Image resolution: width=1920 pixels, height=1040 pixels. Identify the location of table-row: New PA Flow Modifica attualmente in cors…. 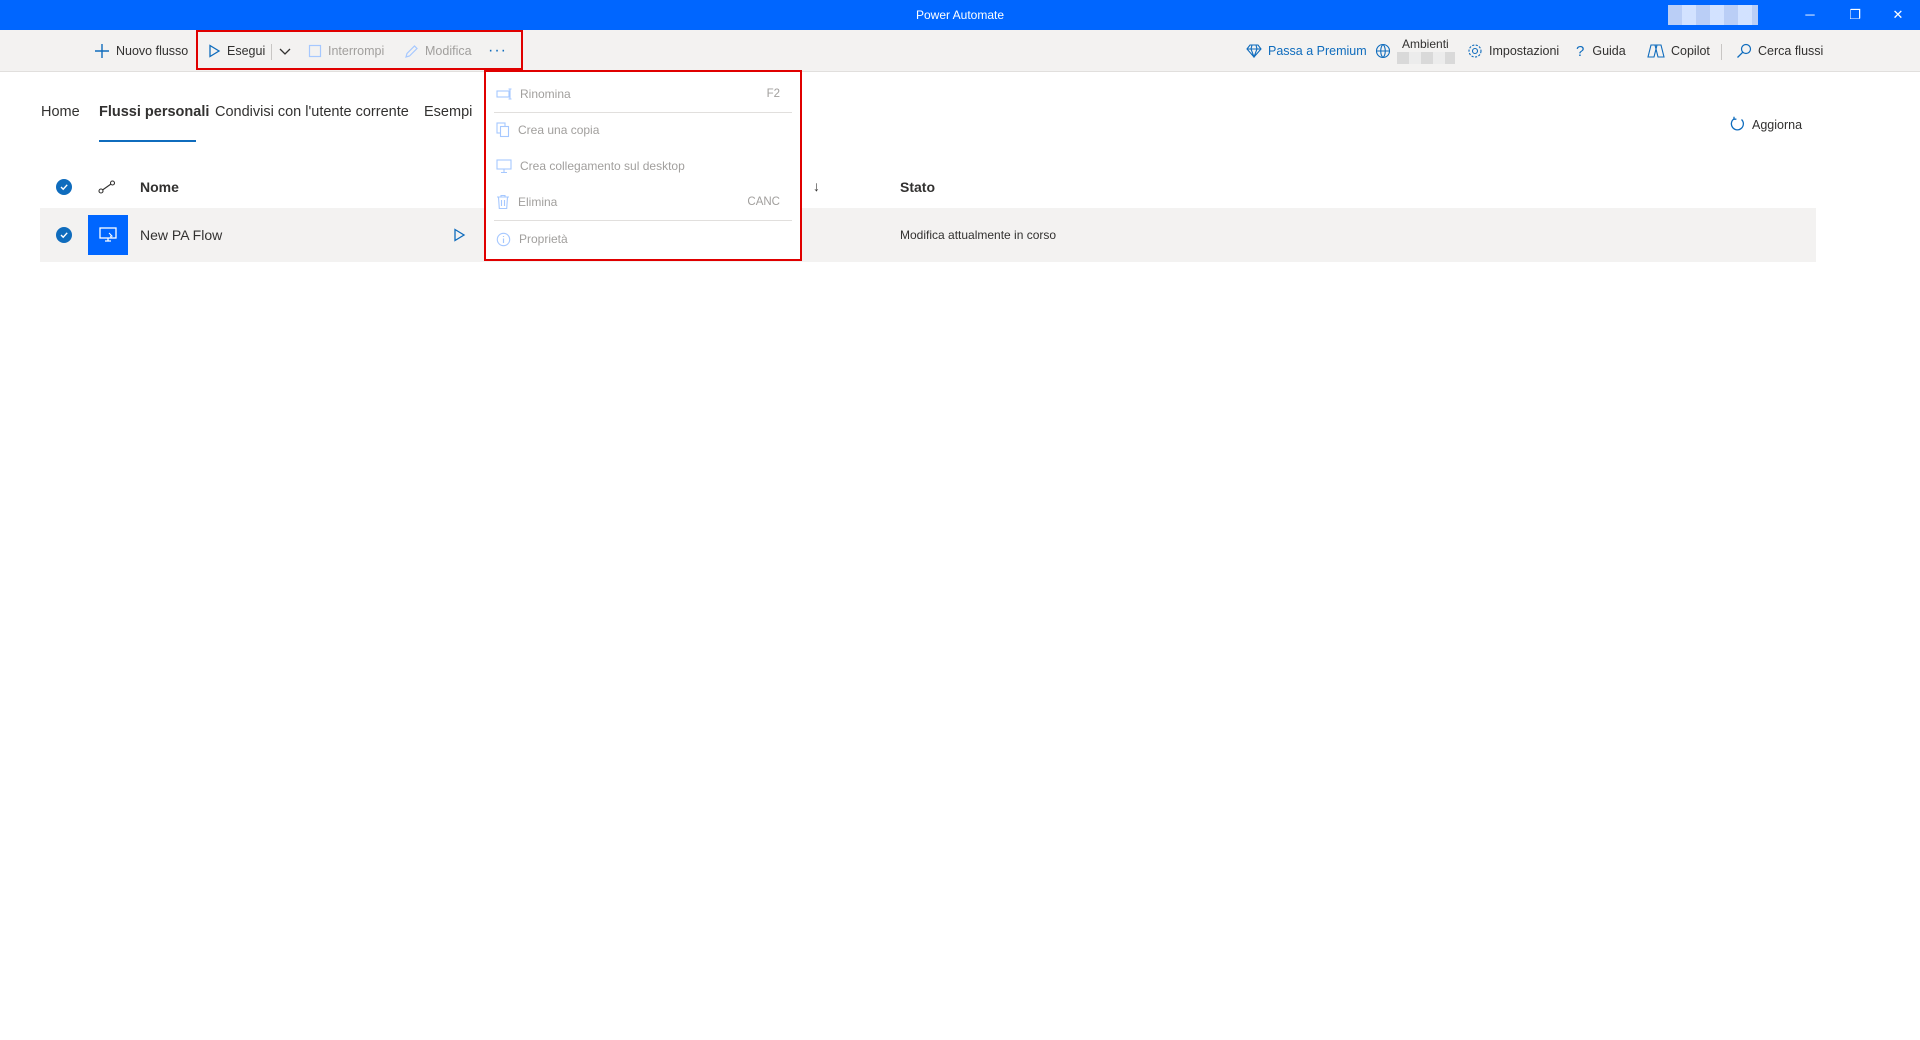
(928, 235).